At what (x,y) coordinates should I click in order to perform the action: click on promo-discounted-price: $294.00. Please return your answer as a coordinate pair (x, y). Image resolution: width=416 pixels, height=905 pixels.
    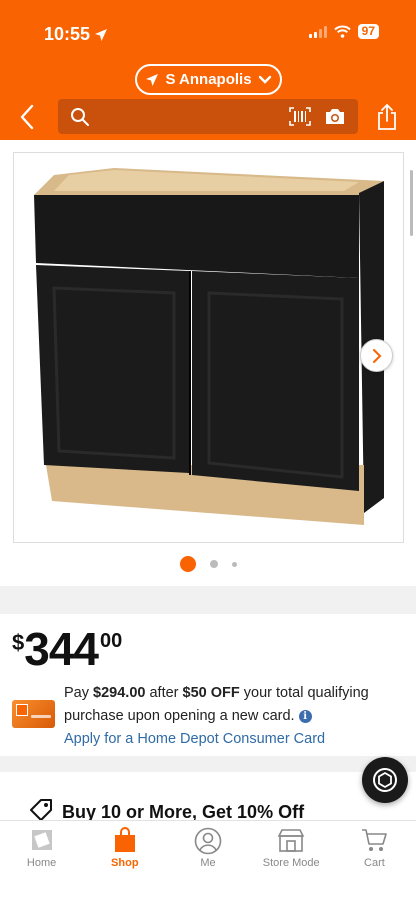
    Looking at the image, I should click on (119, 693).